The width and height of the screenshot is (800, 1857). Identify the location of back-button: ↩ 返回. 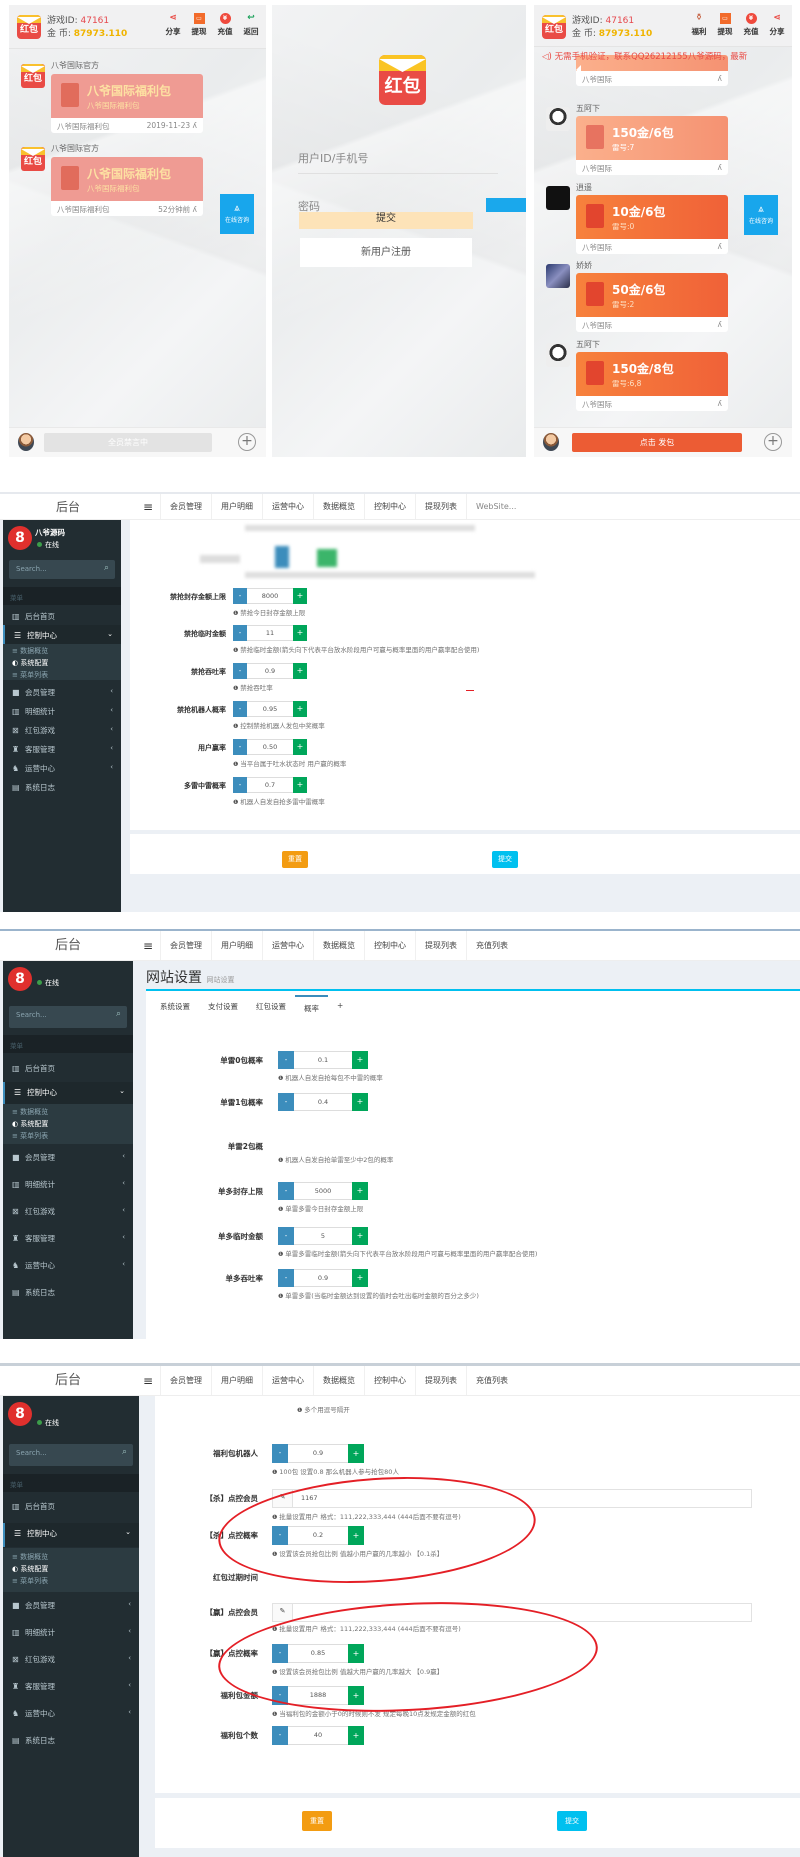
(251, 25).